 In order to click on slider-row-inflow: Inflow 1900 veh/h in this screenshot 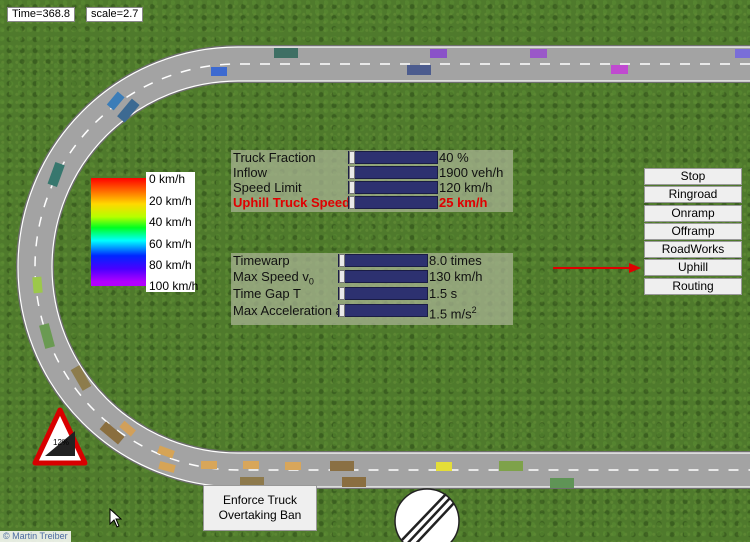, I will do `click(372, 172)`.